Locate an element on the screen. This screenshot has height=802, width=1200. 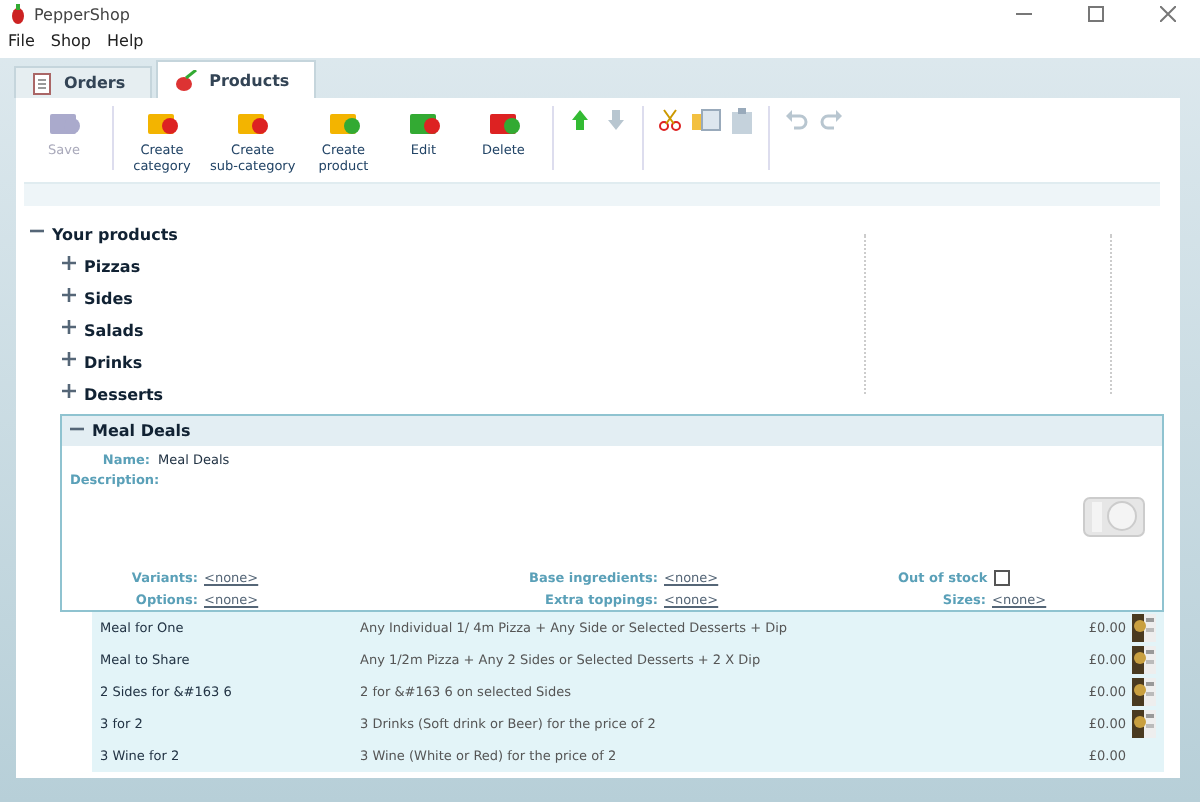
menu-item: File is located at coordinates (21, 45).